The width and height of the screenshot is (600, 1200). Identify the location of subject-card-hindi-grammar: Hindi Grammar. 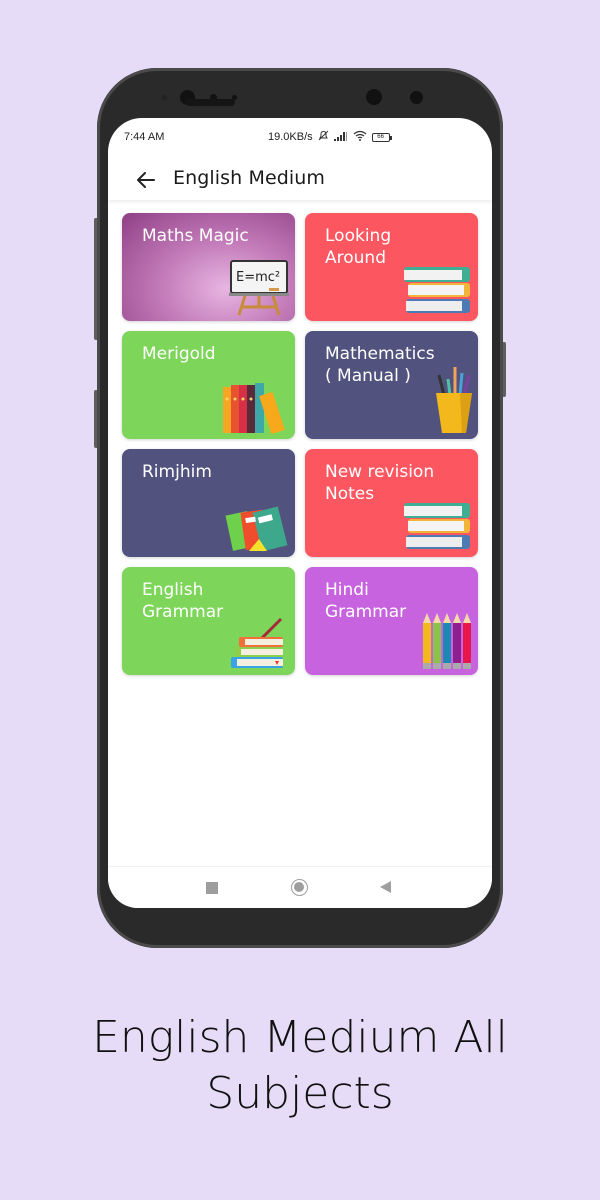
(391, 621).